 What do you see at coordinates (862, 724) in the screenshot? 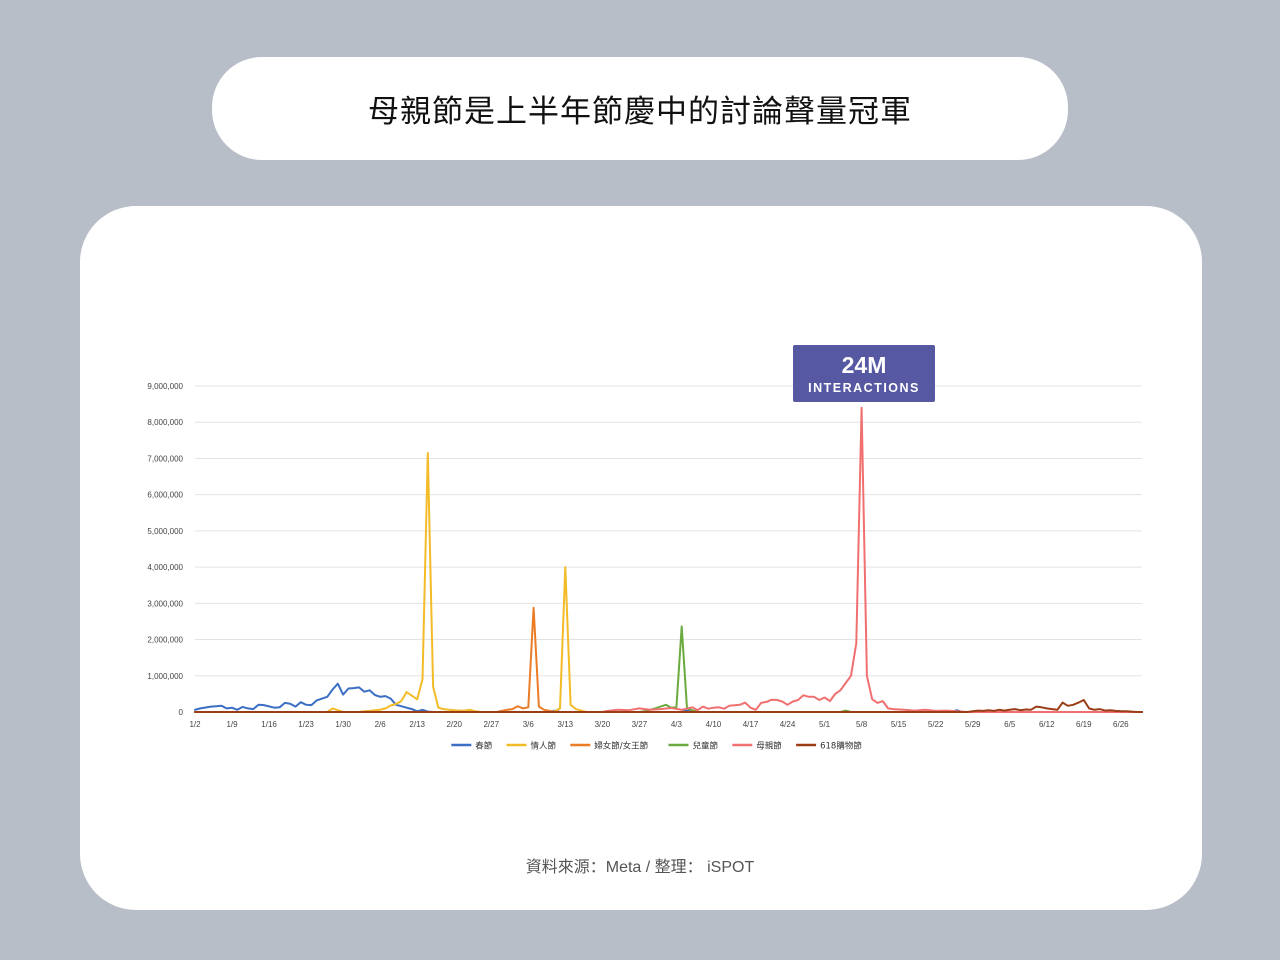
I see `x-tick-label: 5/8` at bounding box center [862, 724].